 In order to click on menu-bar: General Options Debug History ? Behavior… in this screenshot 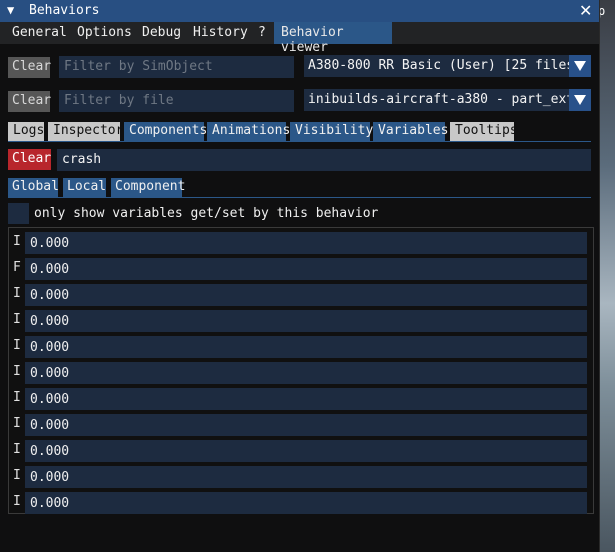, I will do `click(299, 38)`.